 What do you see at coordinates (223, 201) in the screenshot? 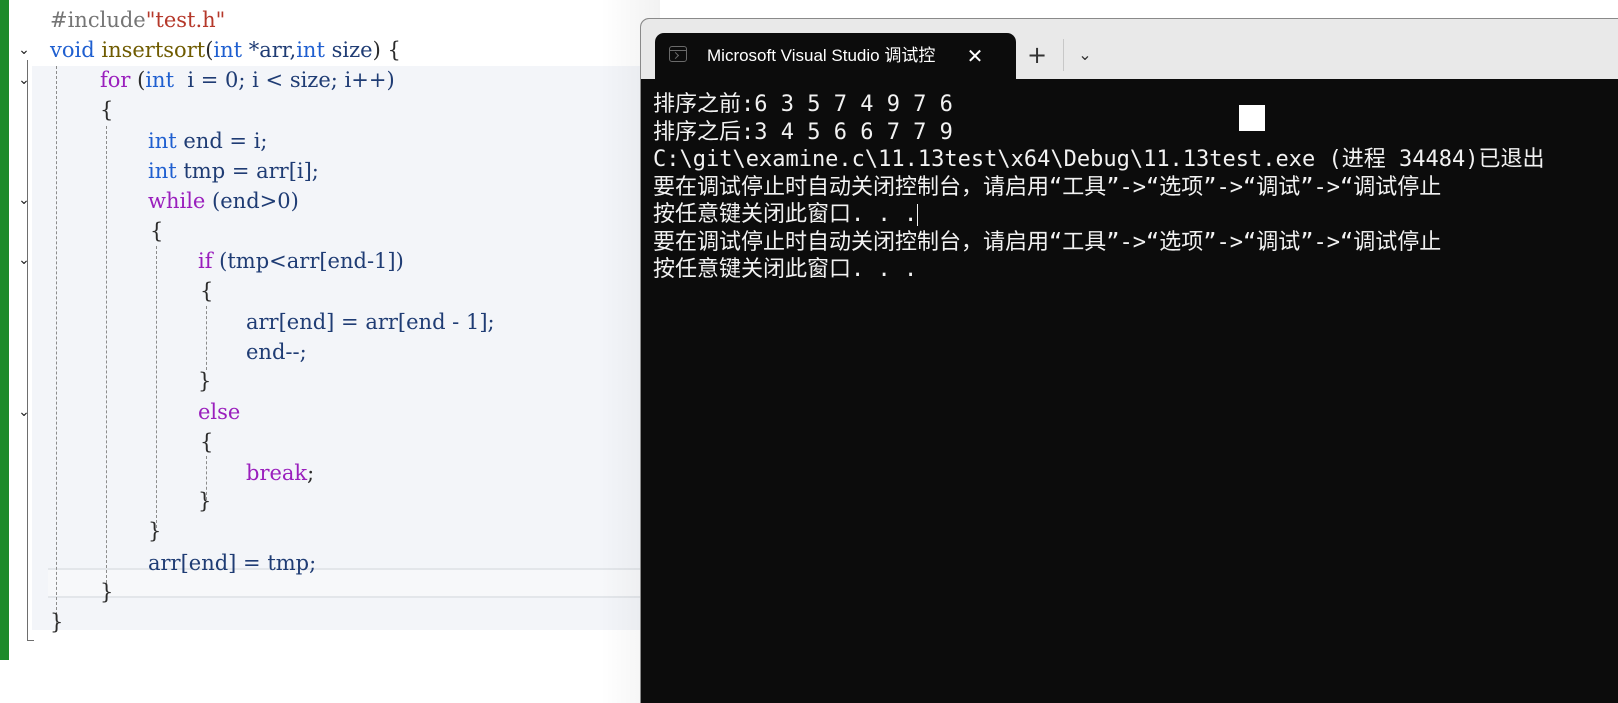
I see `code-line-while: while (end>0)` at bounding box center [223, 201].